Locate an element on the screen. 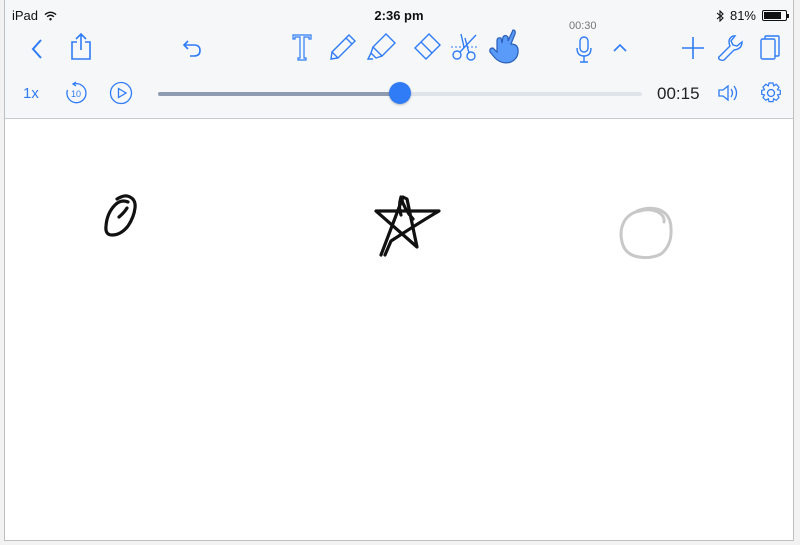 The image size is (800, 545). hand-tool-button is located at coordinates (504, 46).